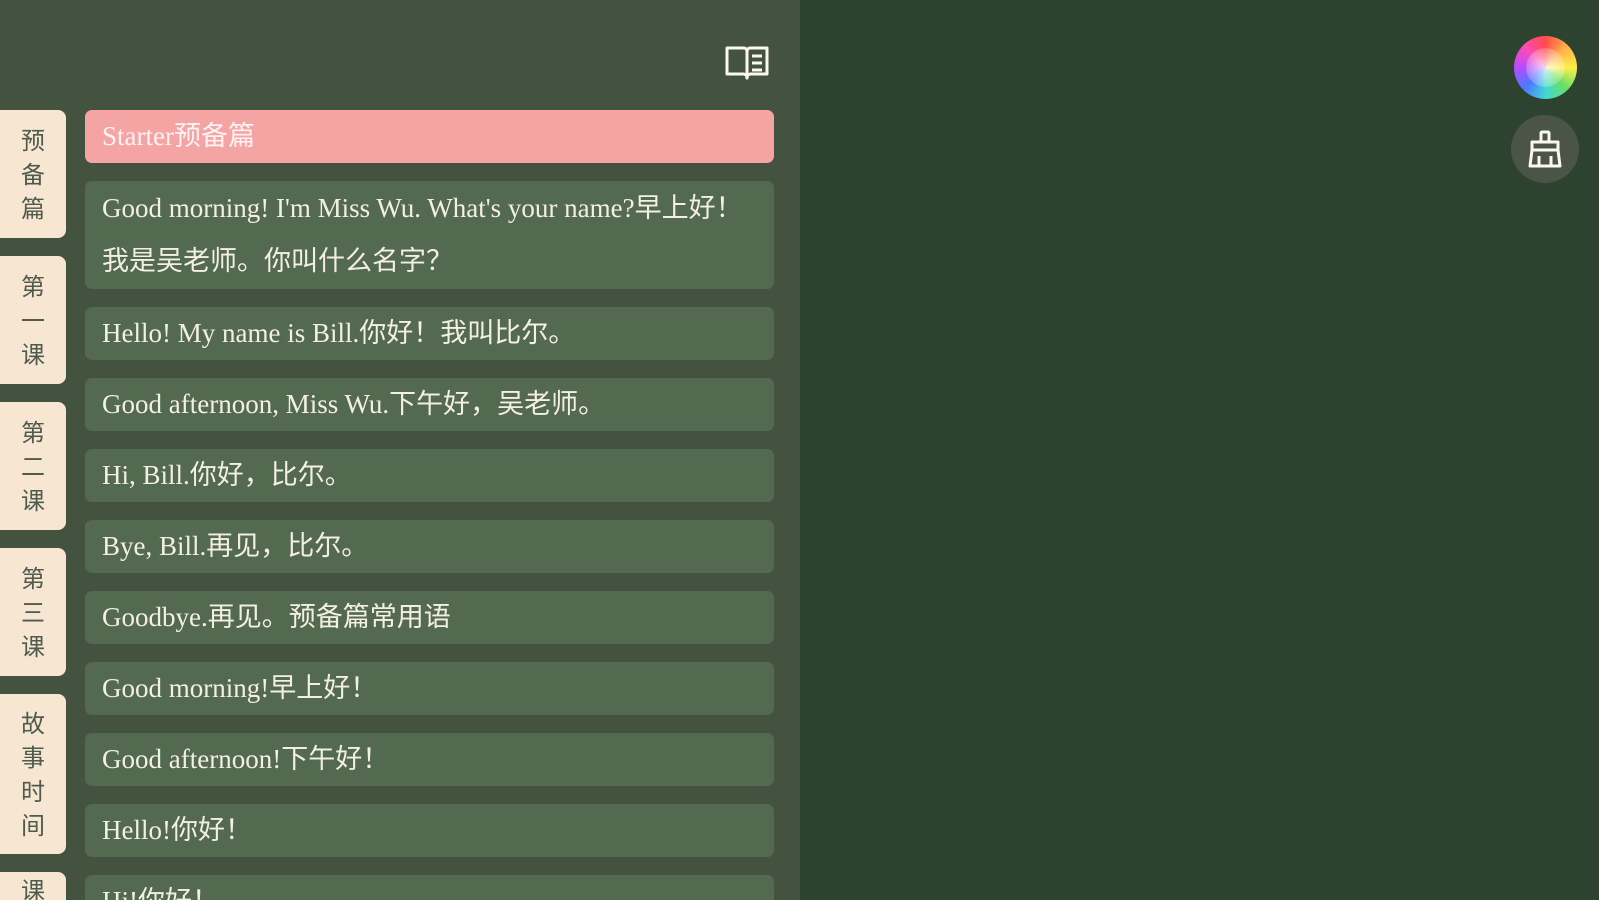 Image resolution: width=1599 pixels, height=900 pixels. Describe the element at coordinates (429, 333) in the screenshot. I see `list-item: Hello! My name is Bill.你好！我叫比尔。` at that location.